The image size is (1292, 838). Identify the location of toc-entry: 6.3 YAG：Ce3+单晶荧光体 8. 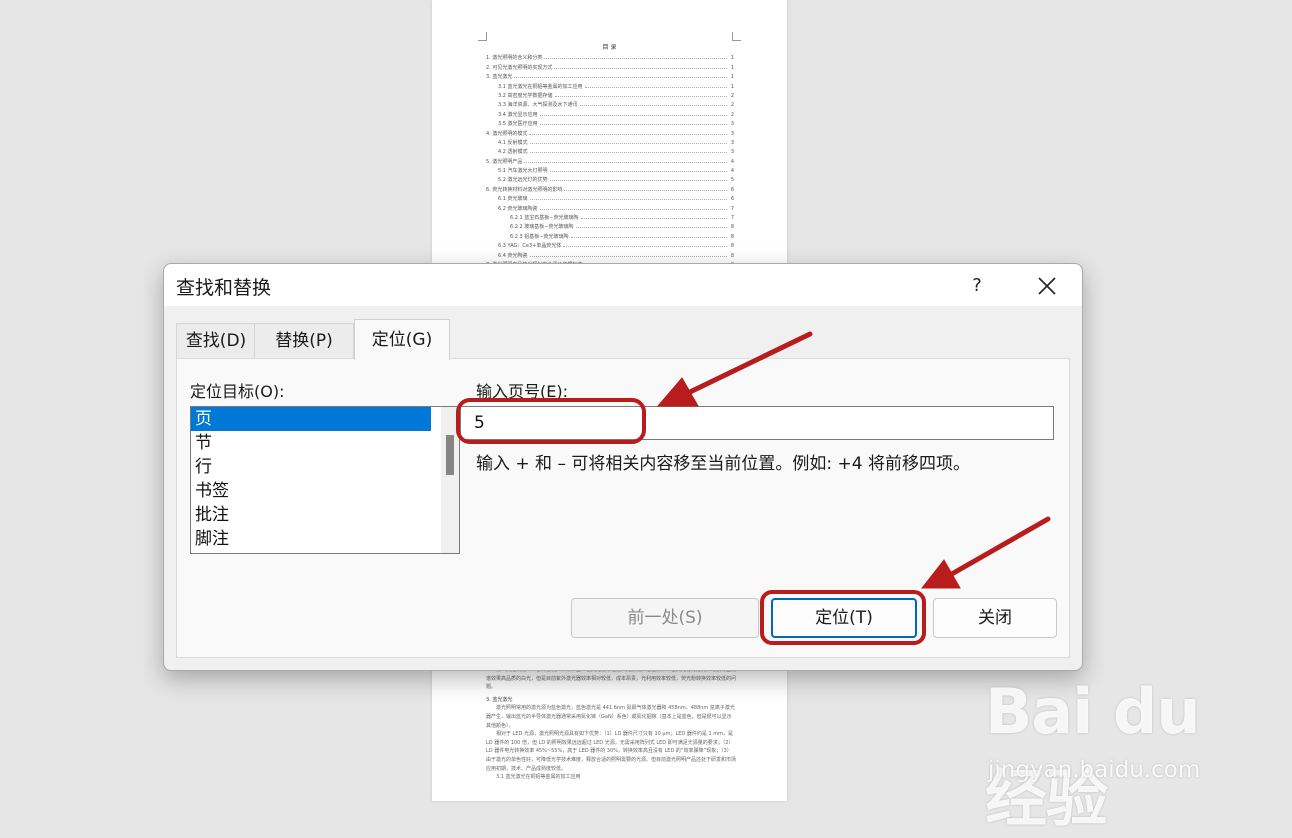
(610, 244).